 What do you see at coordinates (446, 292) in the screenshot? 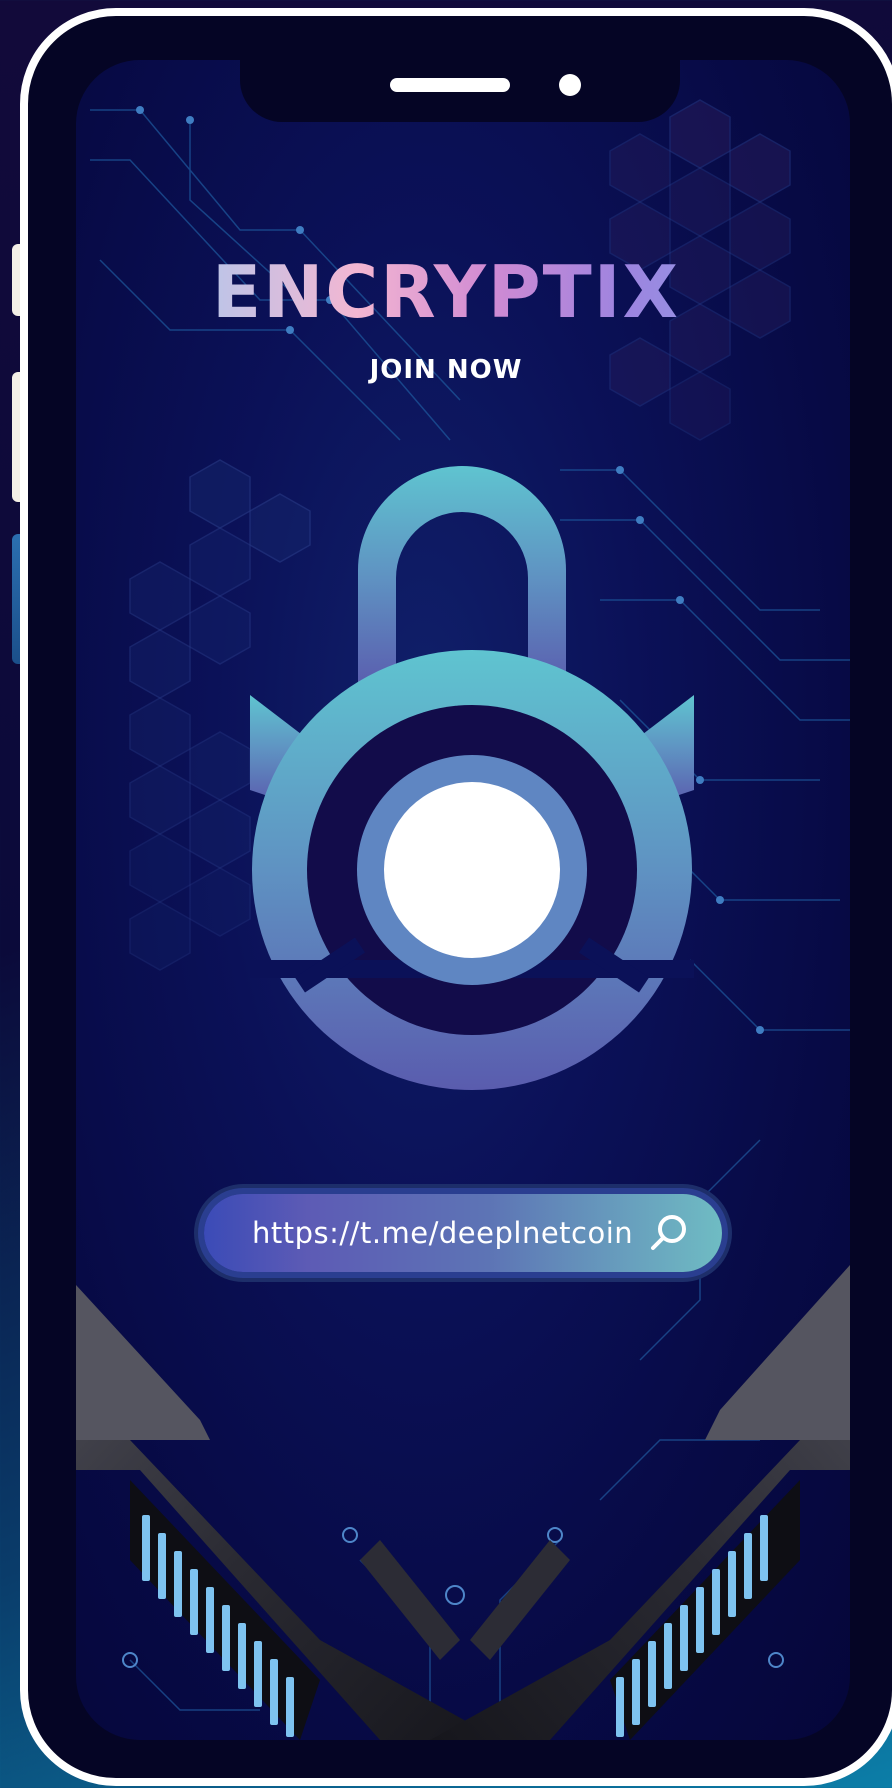
I see `app-brand-title: ENCRYPTIX` at bounding box center [446, 292].